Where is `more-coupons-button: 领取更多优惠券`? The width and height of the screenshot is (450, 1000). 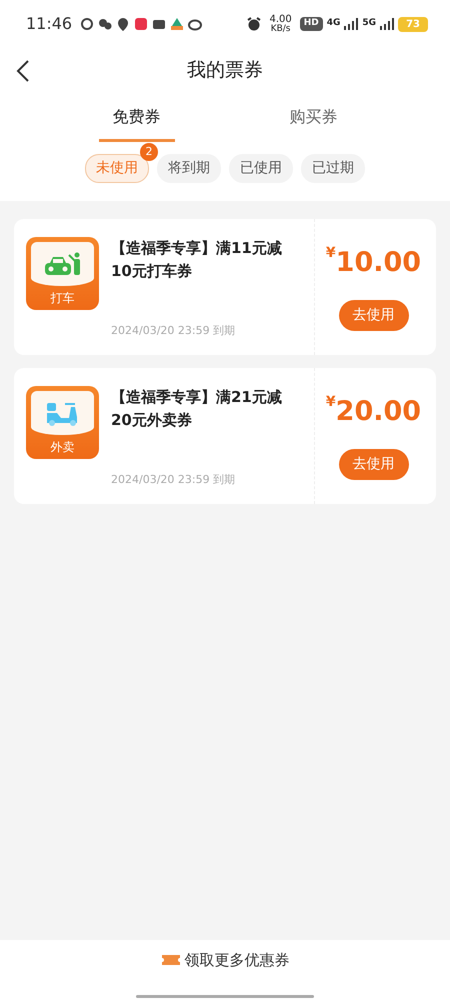 more-coupons-button: 领取更多优惠券 is located at coordinates (225, 960).